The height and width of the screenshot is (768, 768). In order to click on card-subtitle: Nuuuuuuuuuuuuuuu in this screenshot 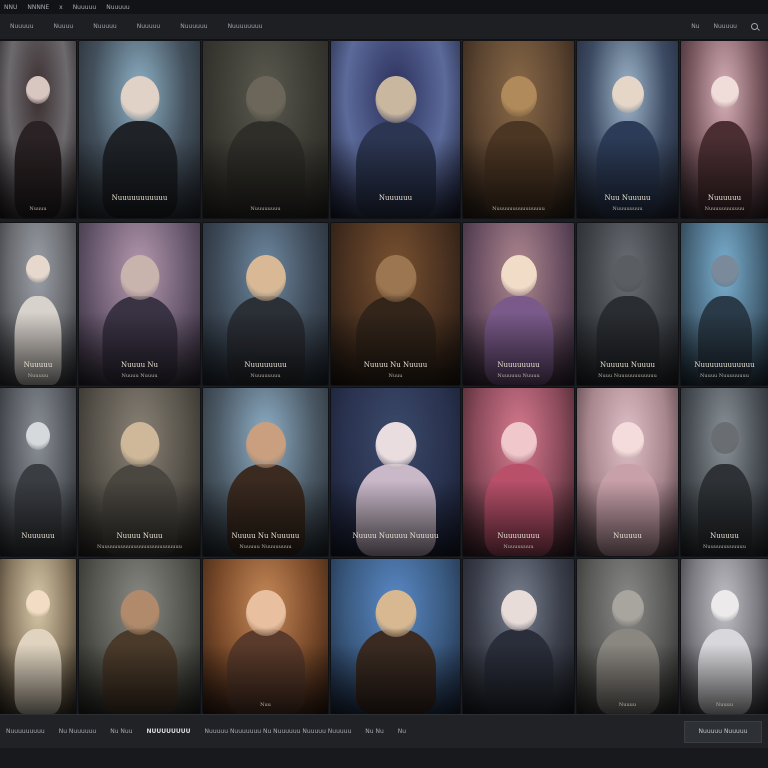, I will do `click(518, 209)`.